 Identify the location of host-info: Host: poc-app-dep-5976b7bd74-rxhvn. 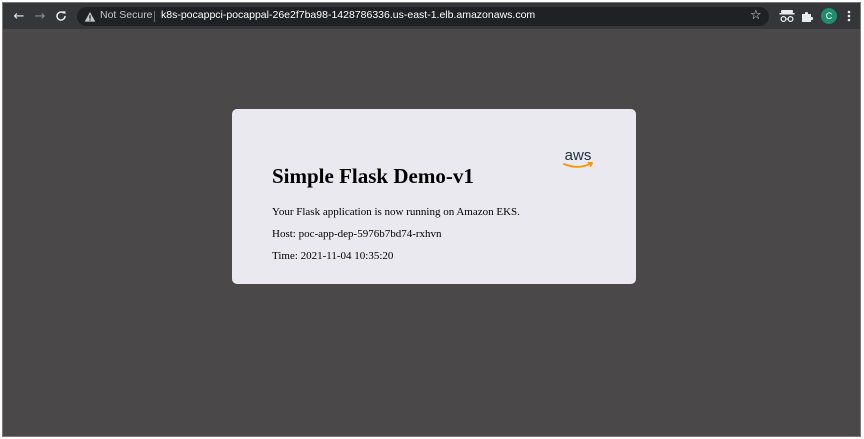
(357, 234).